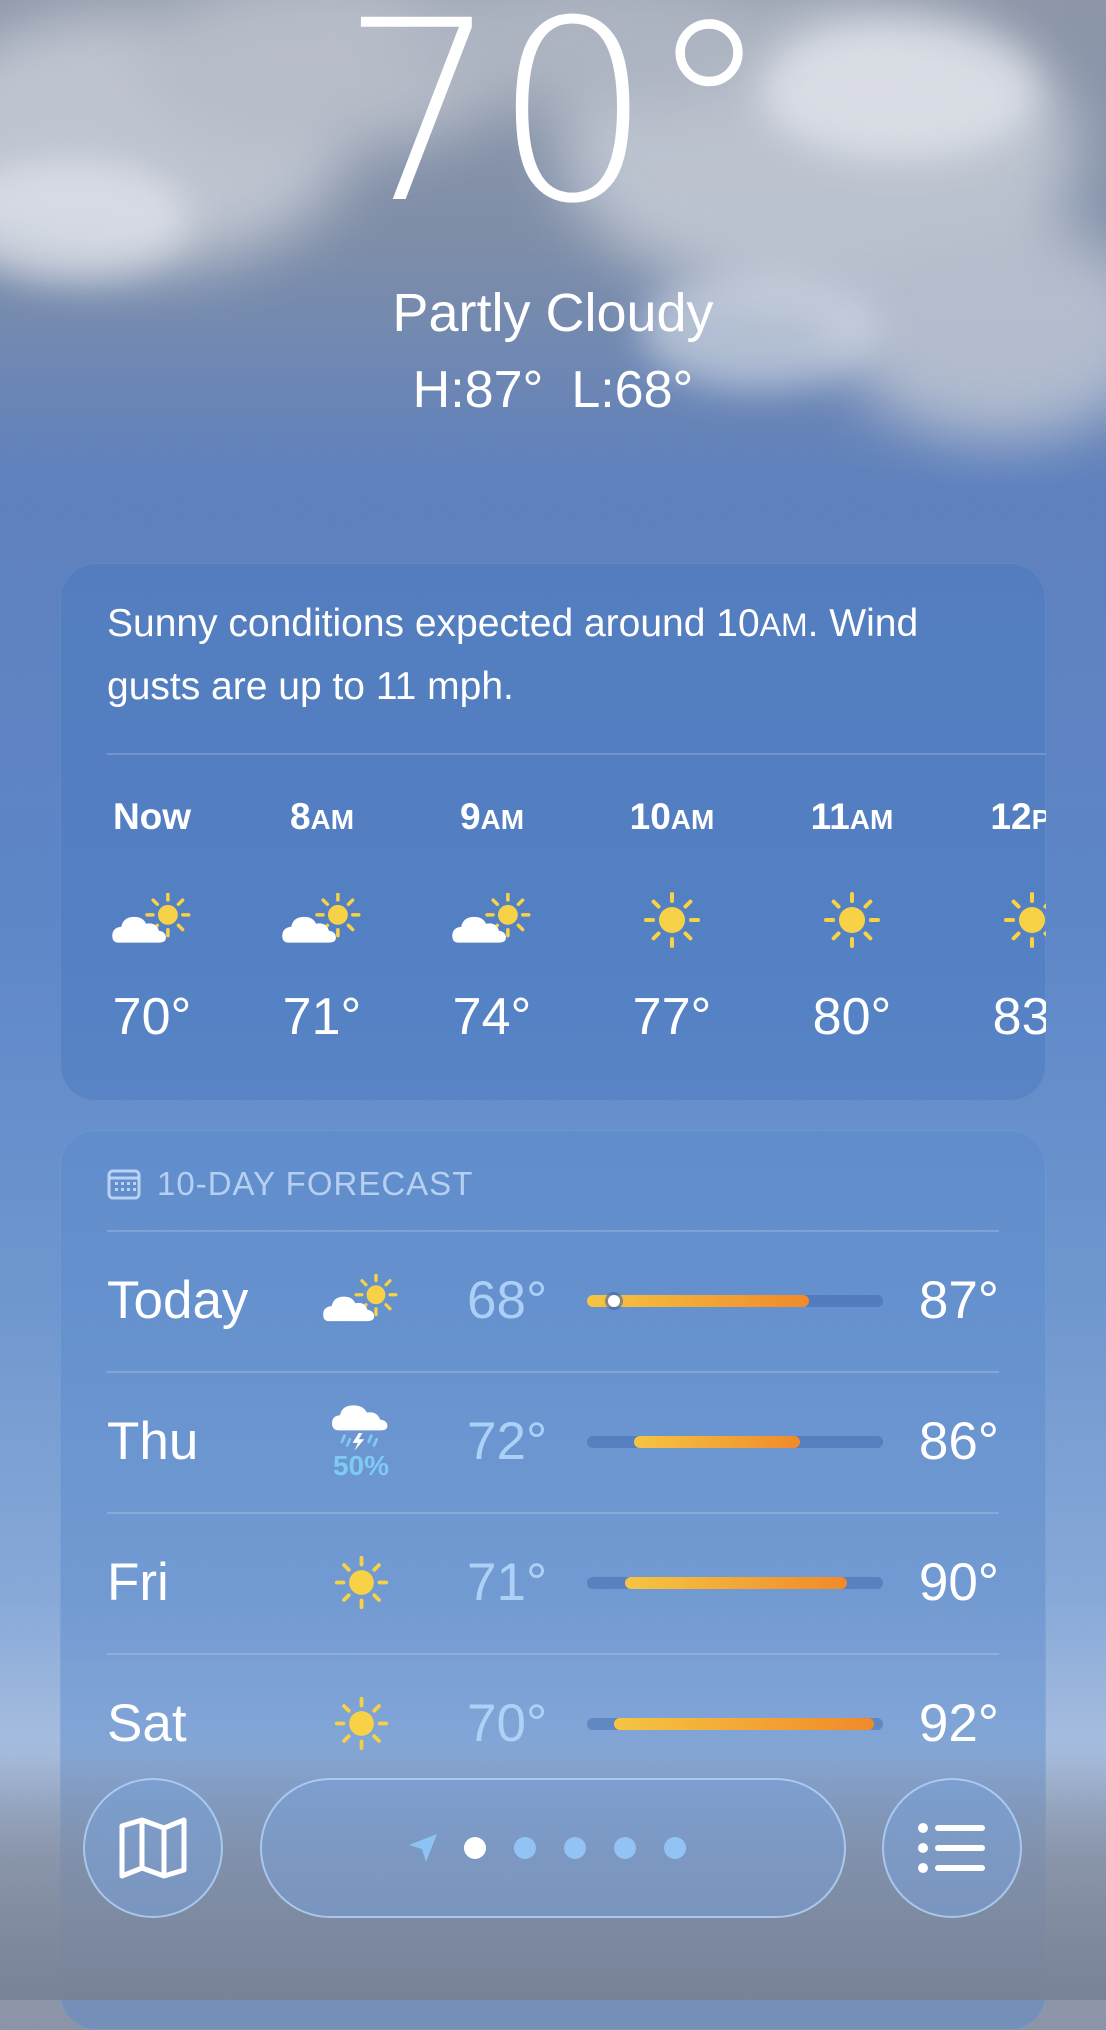 The width and height of the screenshot is (1106, 2030). Describe the element at coordinates (852, 816) in the screenshot. I see `hour-label: 11AM` at that location.